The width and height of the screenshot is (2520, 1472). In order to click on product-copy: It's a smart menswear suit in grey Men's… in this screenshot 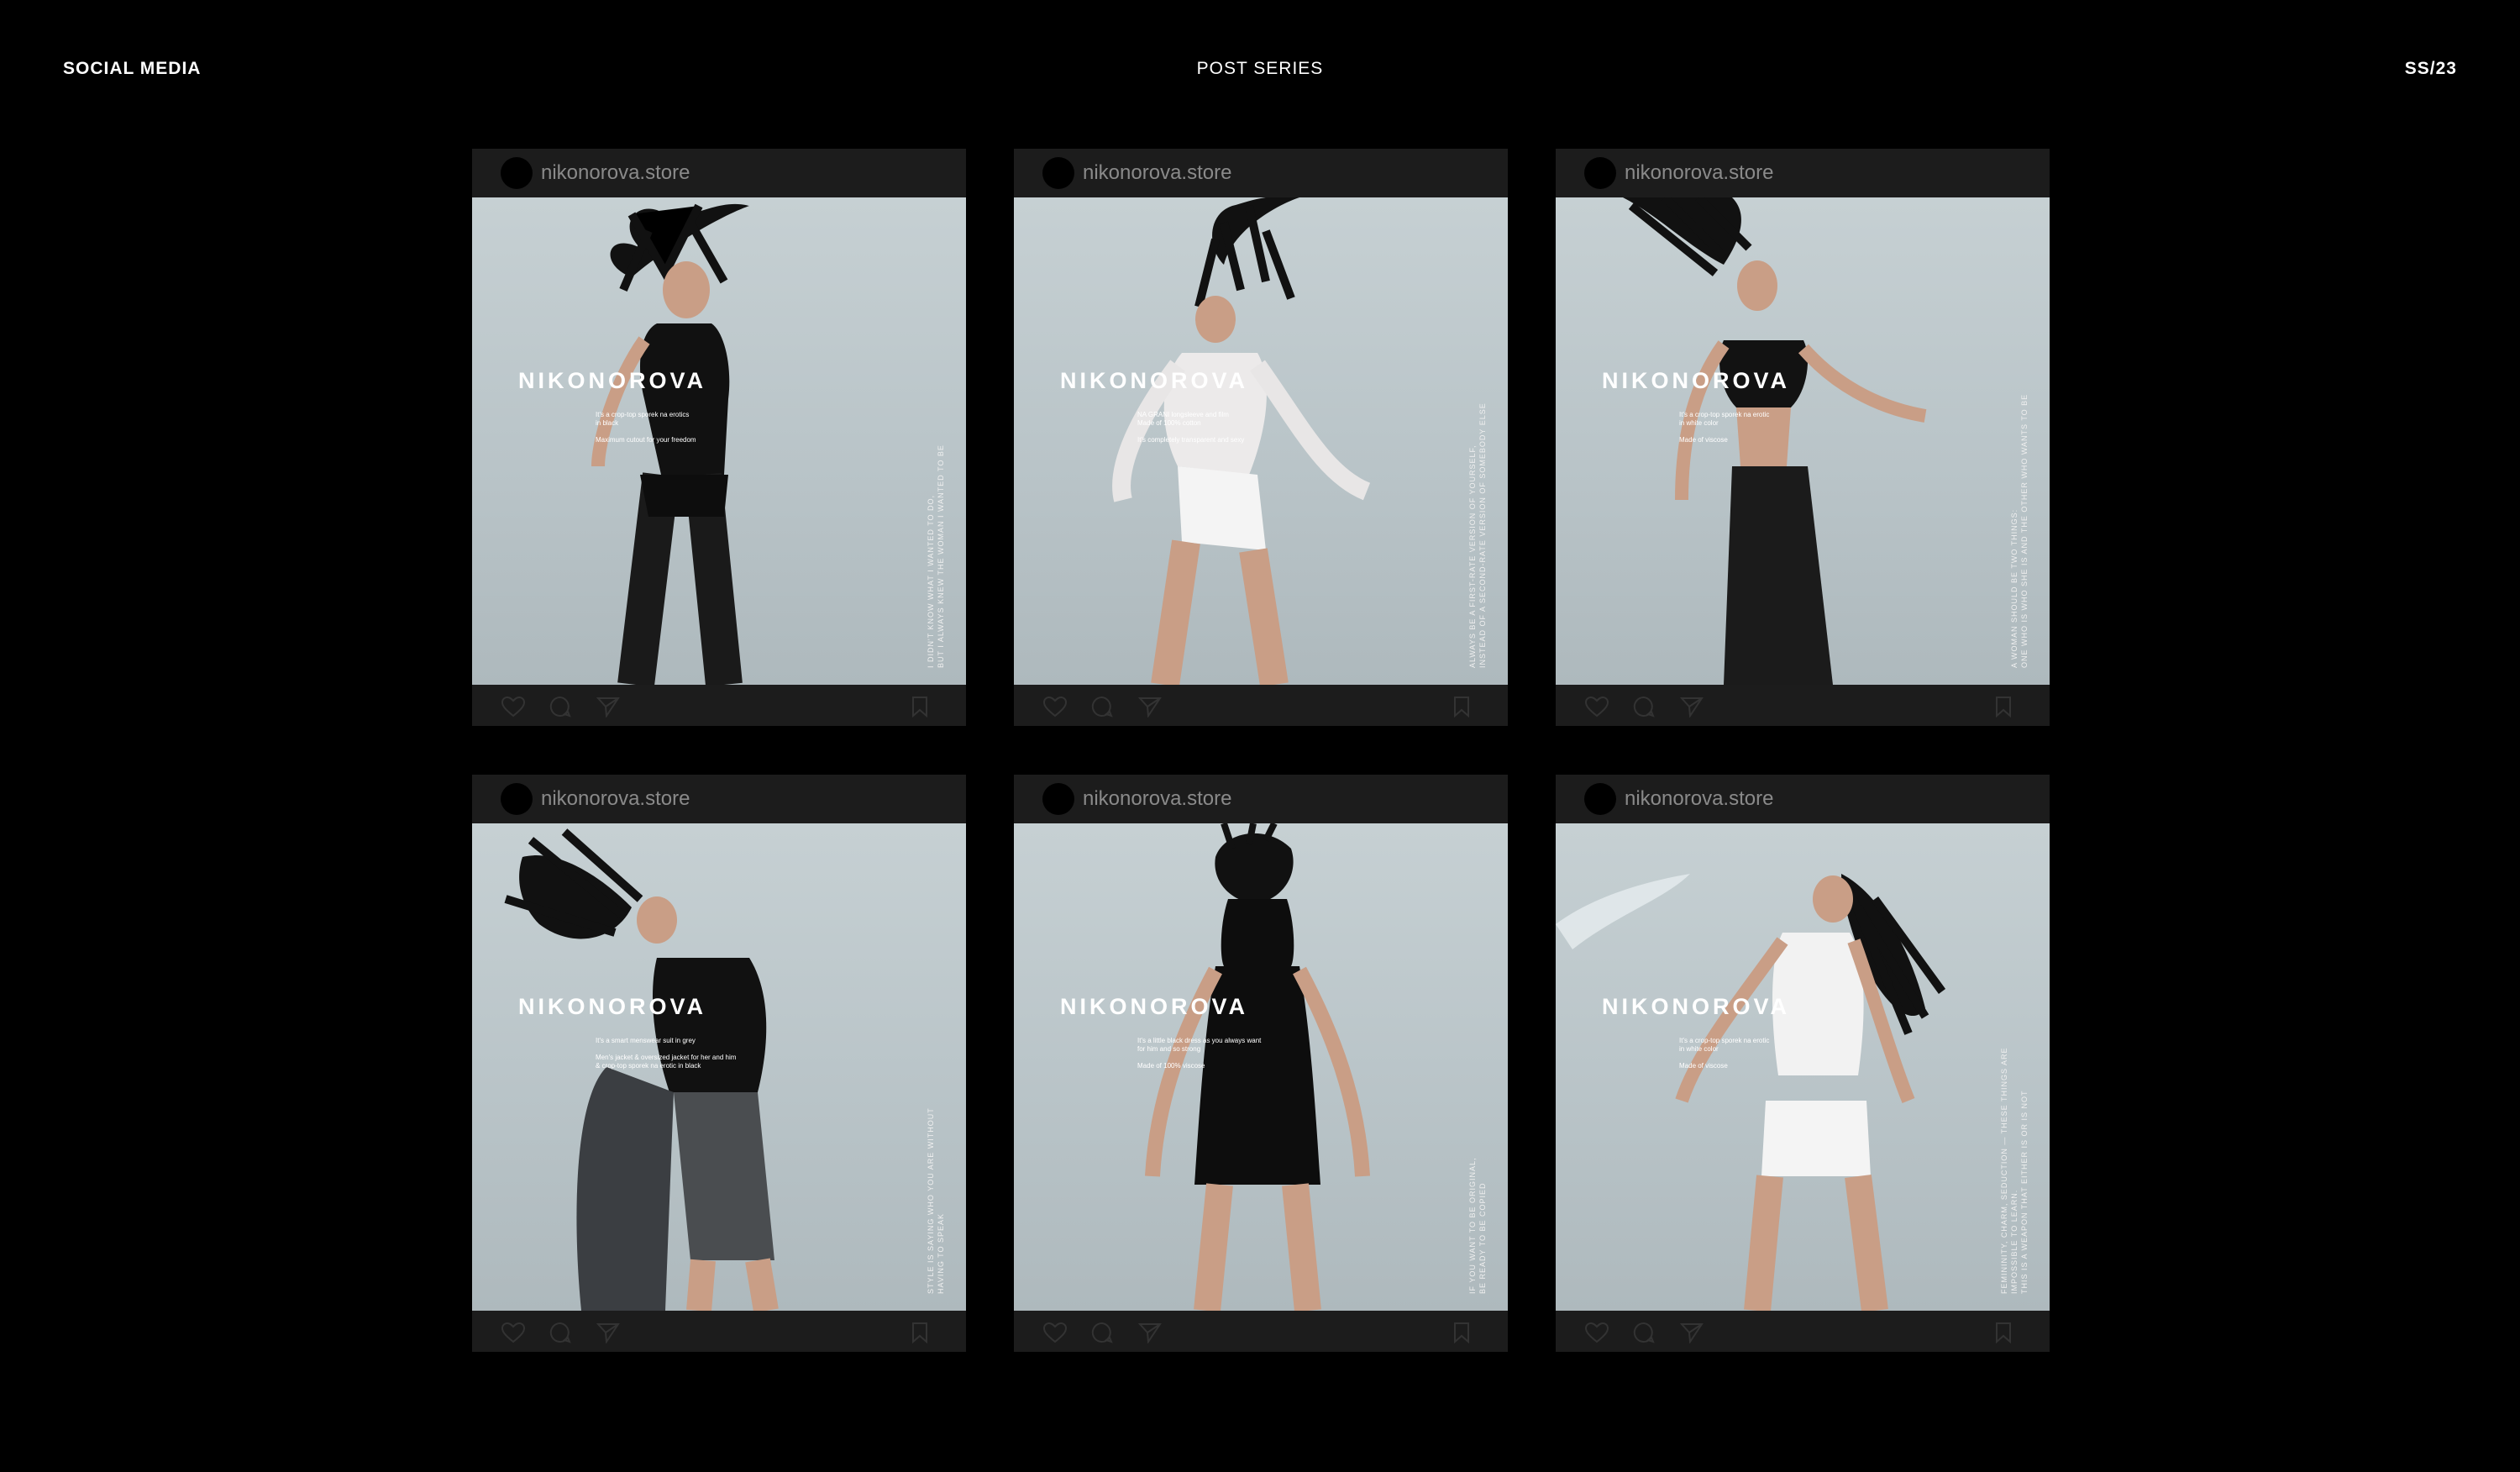, I will do `click(666, 1053)`.